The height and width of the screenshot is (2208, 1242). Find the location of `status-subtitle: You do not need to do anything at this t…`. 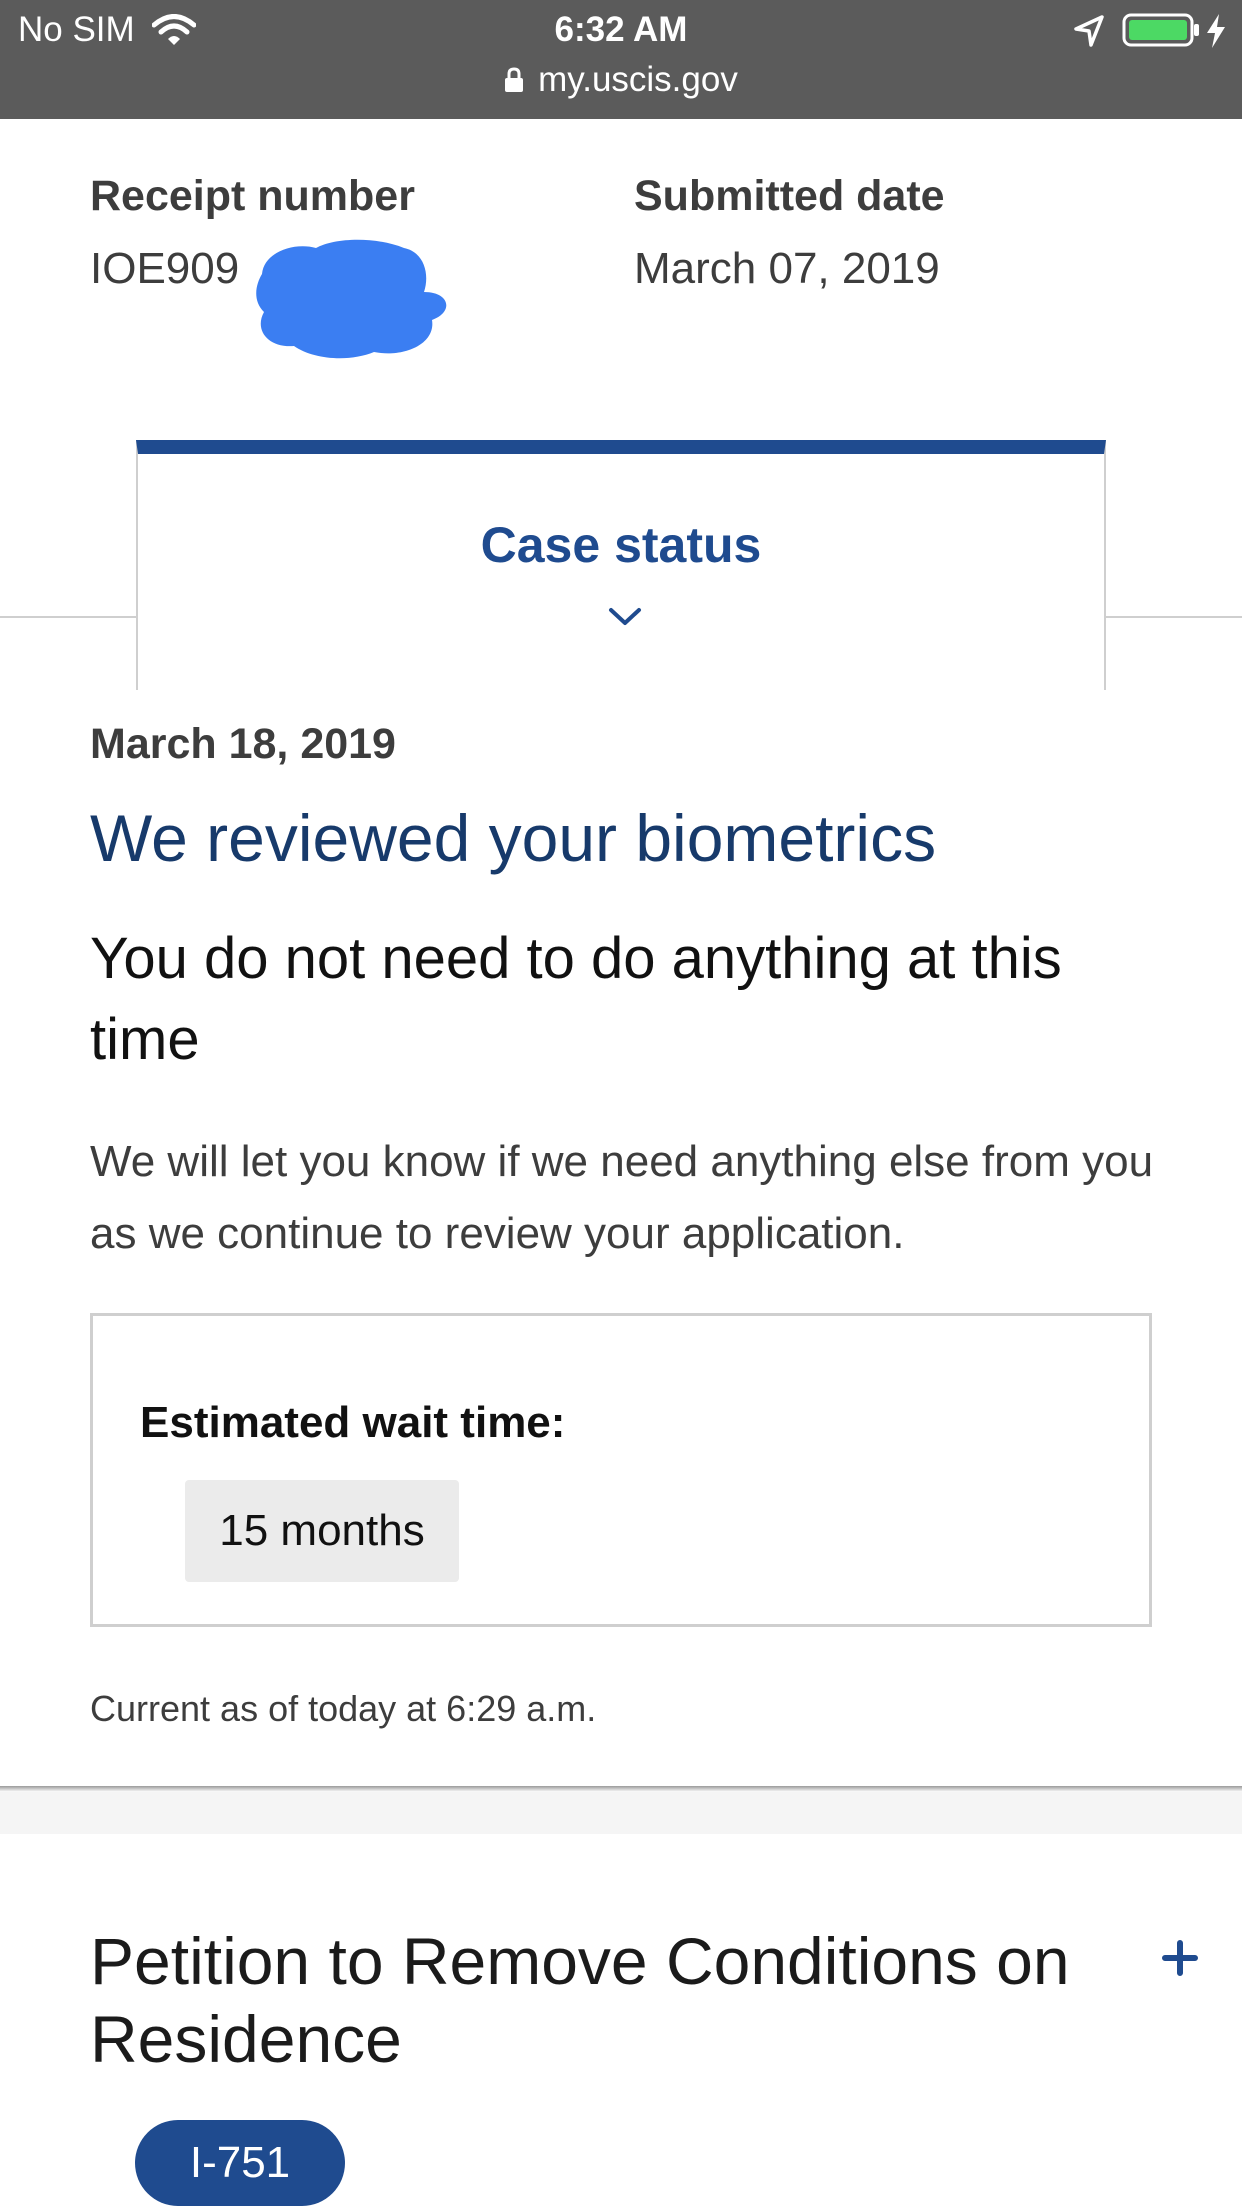

status-subtitle: You do not need to do anything at this t… is located at coordinates (576, 999).